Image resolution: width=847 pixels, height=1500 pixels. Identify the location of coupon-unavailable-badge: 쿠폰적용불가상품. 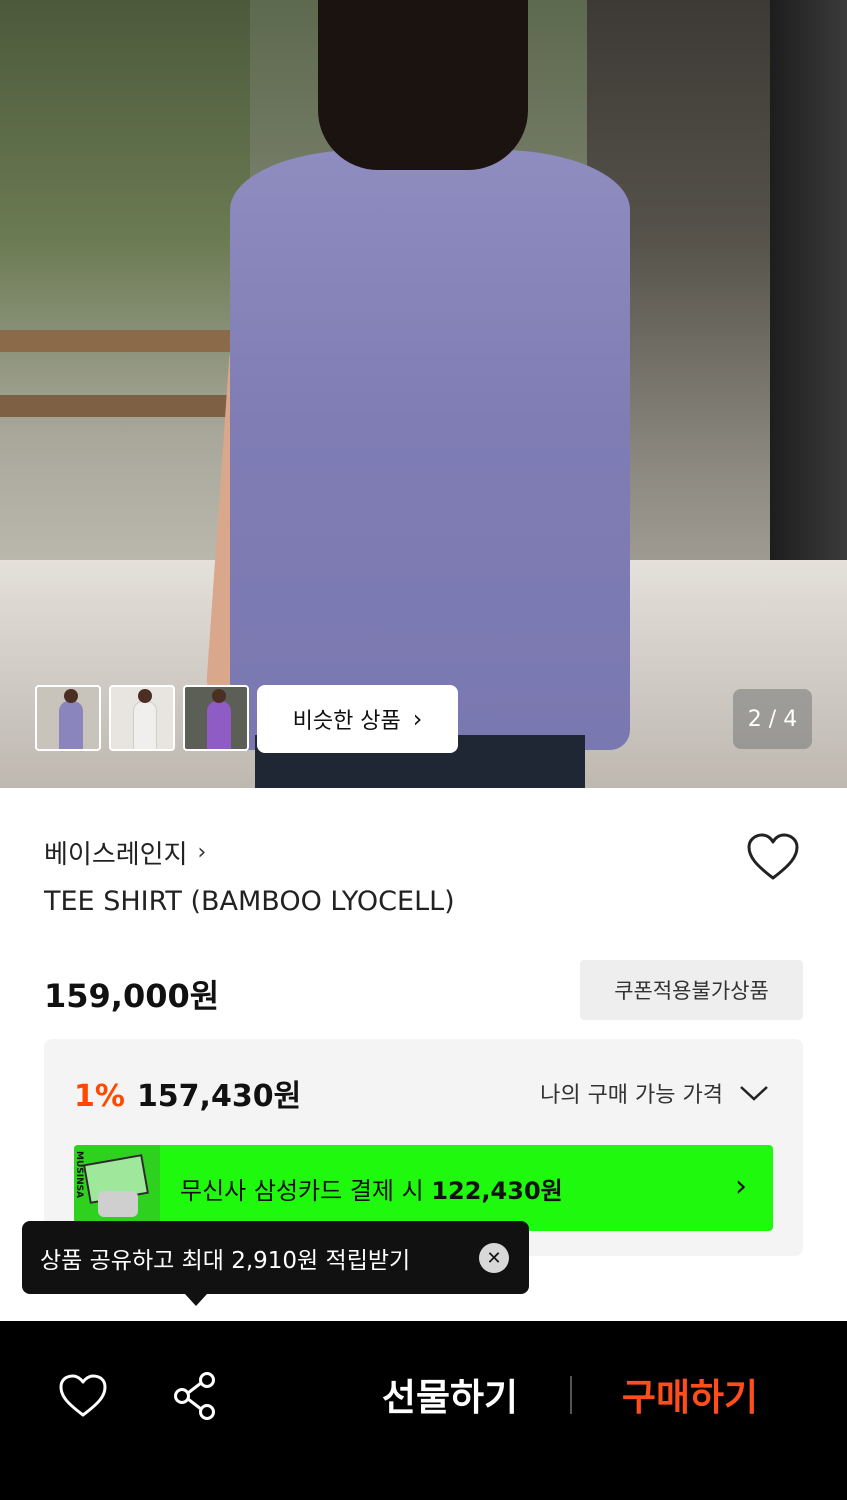
(691, 990).